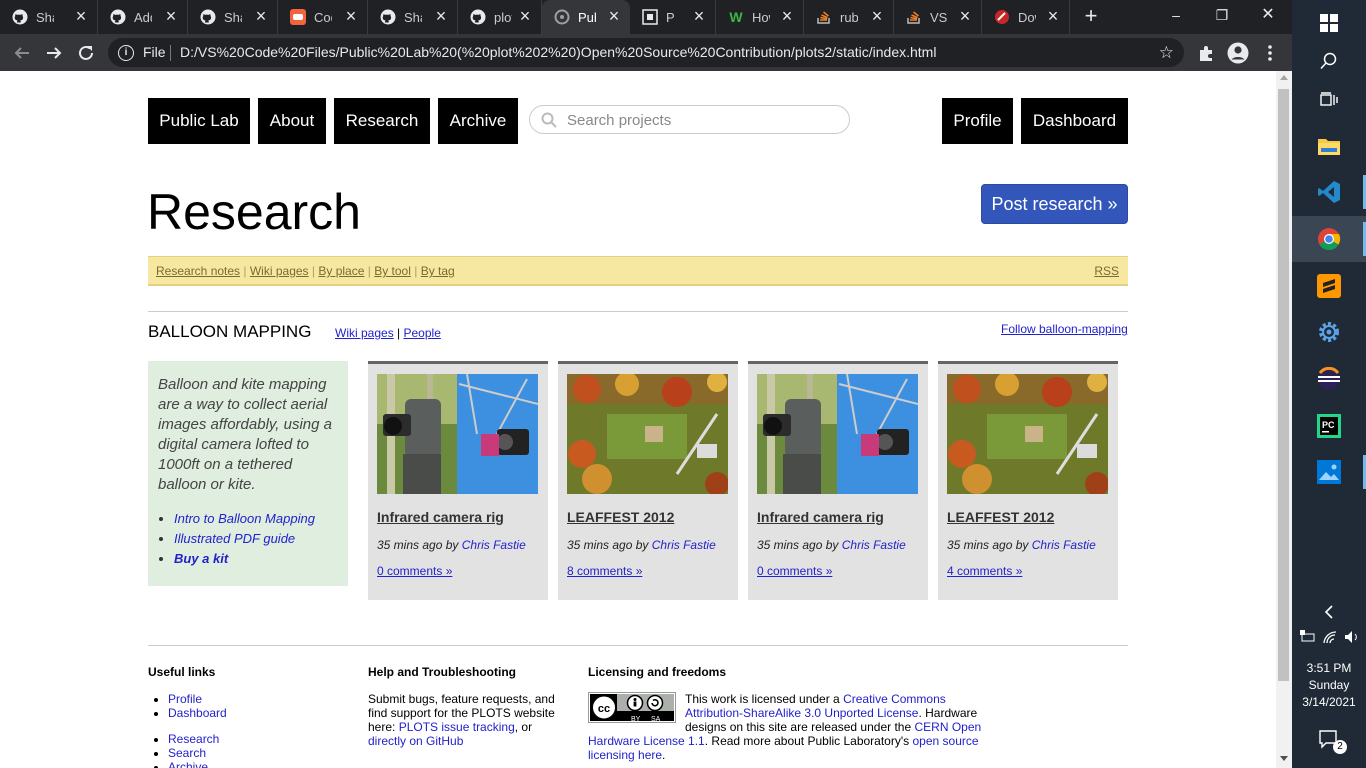 The height and width of the screenshot is (768, 1366). What do you see at coordinates (632, 707) in the screenshot?
I see `cc-by-sa-badge: cc BY SA` at bounding box center [632, 707].